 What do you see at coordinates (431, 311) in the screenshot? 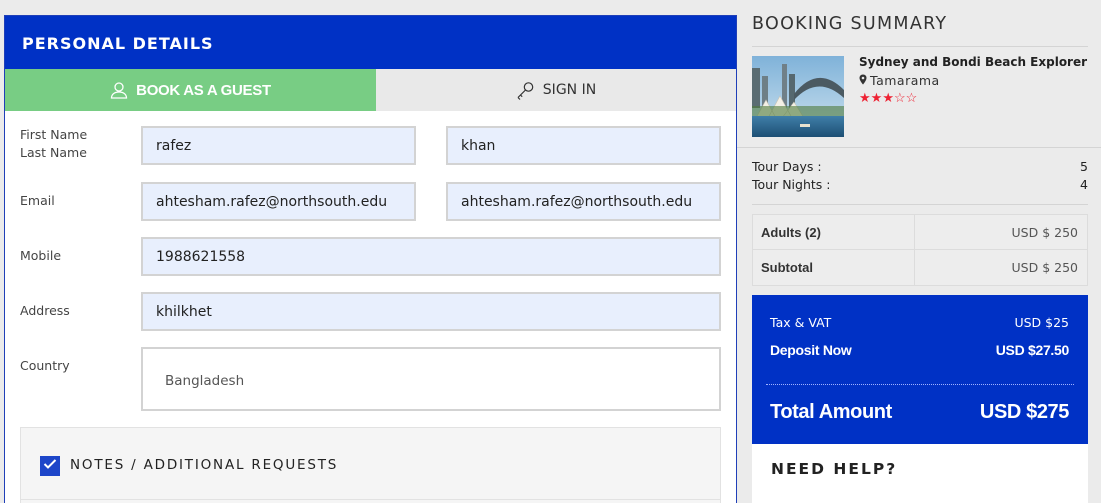
I see `address-input: khilkhet` at bounding box center [431, 311].